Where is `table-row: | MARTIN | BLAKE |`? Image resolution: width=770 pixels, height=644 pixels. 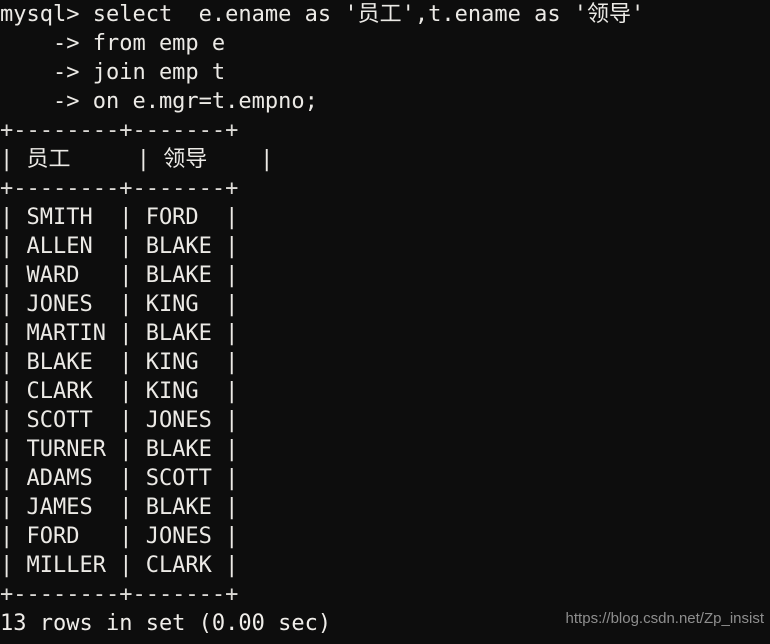
table-row: | MARTIN | BLAKE | is located at coordinates (119, 333).